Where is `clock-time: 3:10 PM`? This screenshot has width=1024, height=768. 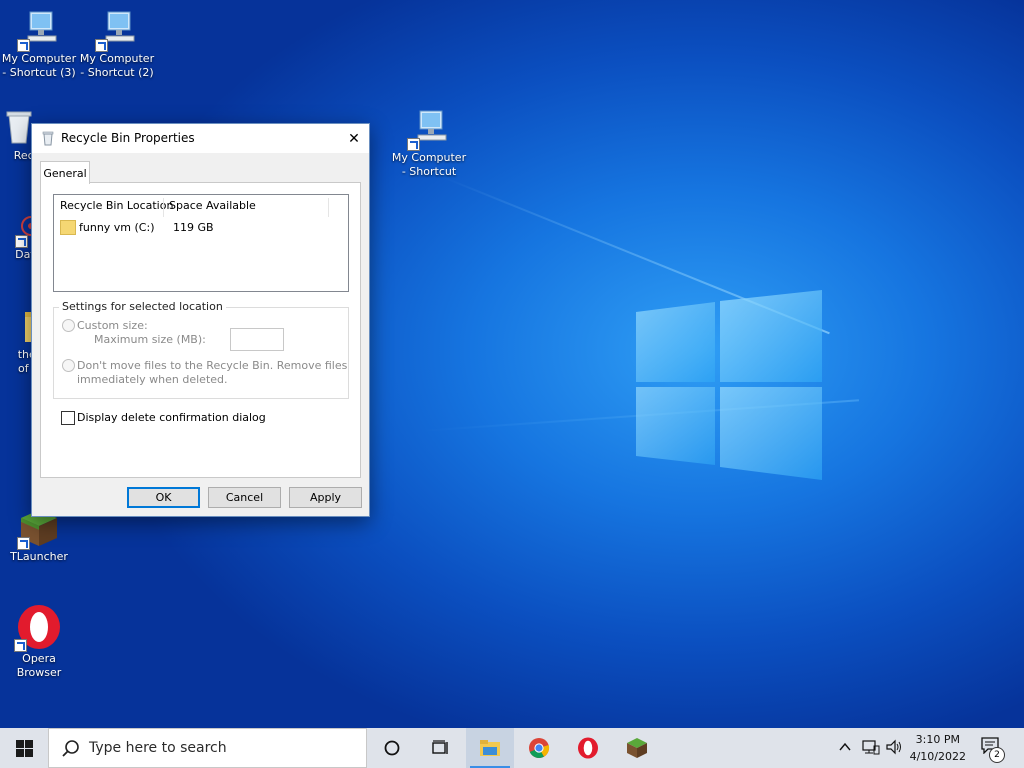 clock-time: 3:10 PM is located at coordinates (937, 739).